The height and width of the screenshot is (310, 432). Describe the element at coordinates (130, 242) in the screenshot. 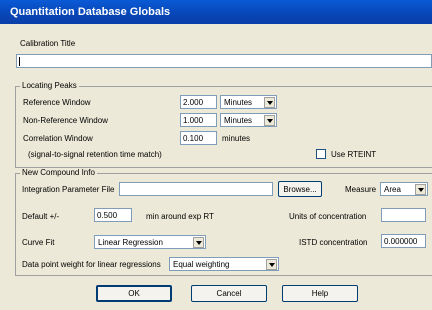

I see `curve-fit-value: Linear Regression` at that location.